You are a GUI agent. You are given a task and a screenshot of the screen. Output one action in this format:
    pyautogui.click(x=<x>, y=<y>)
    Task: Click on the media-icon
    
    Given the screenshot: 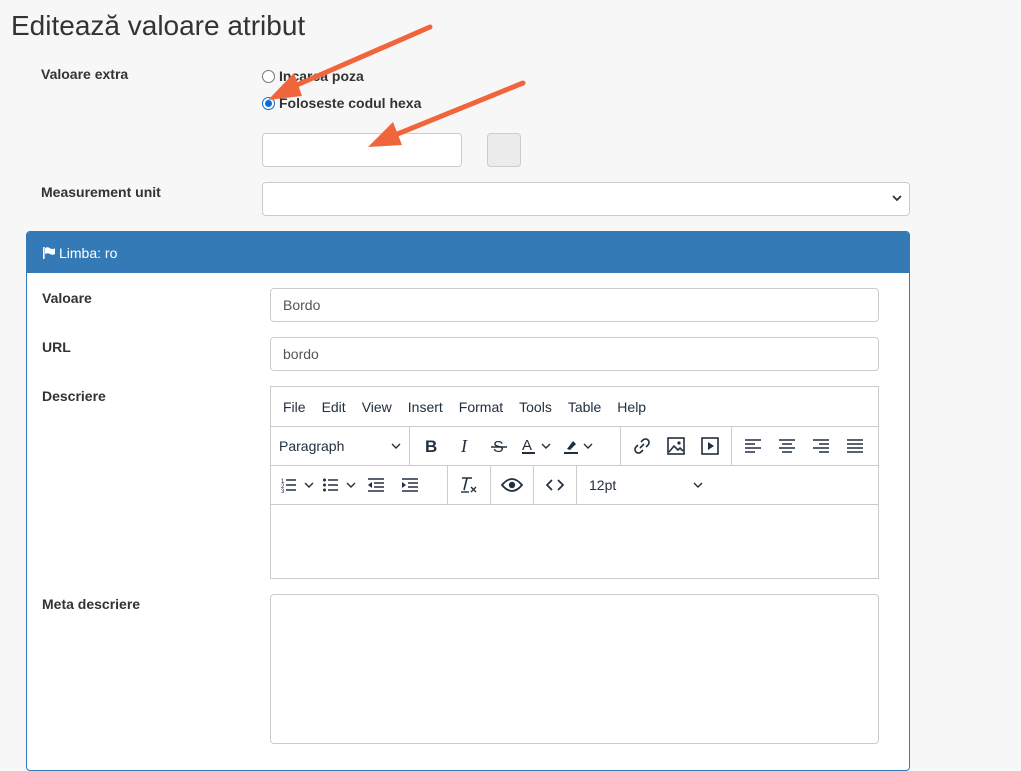 What is the action you would take?
    pyautogui.click(x=709, y=446)
    